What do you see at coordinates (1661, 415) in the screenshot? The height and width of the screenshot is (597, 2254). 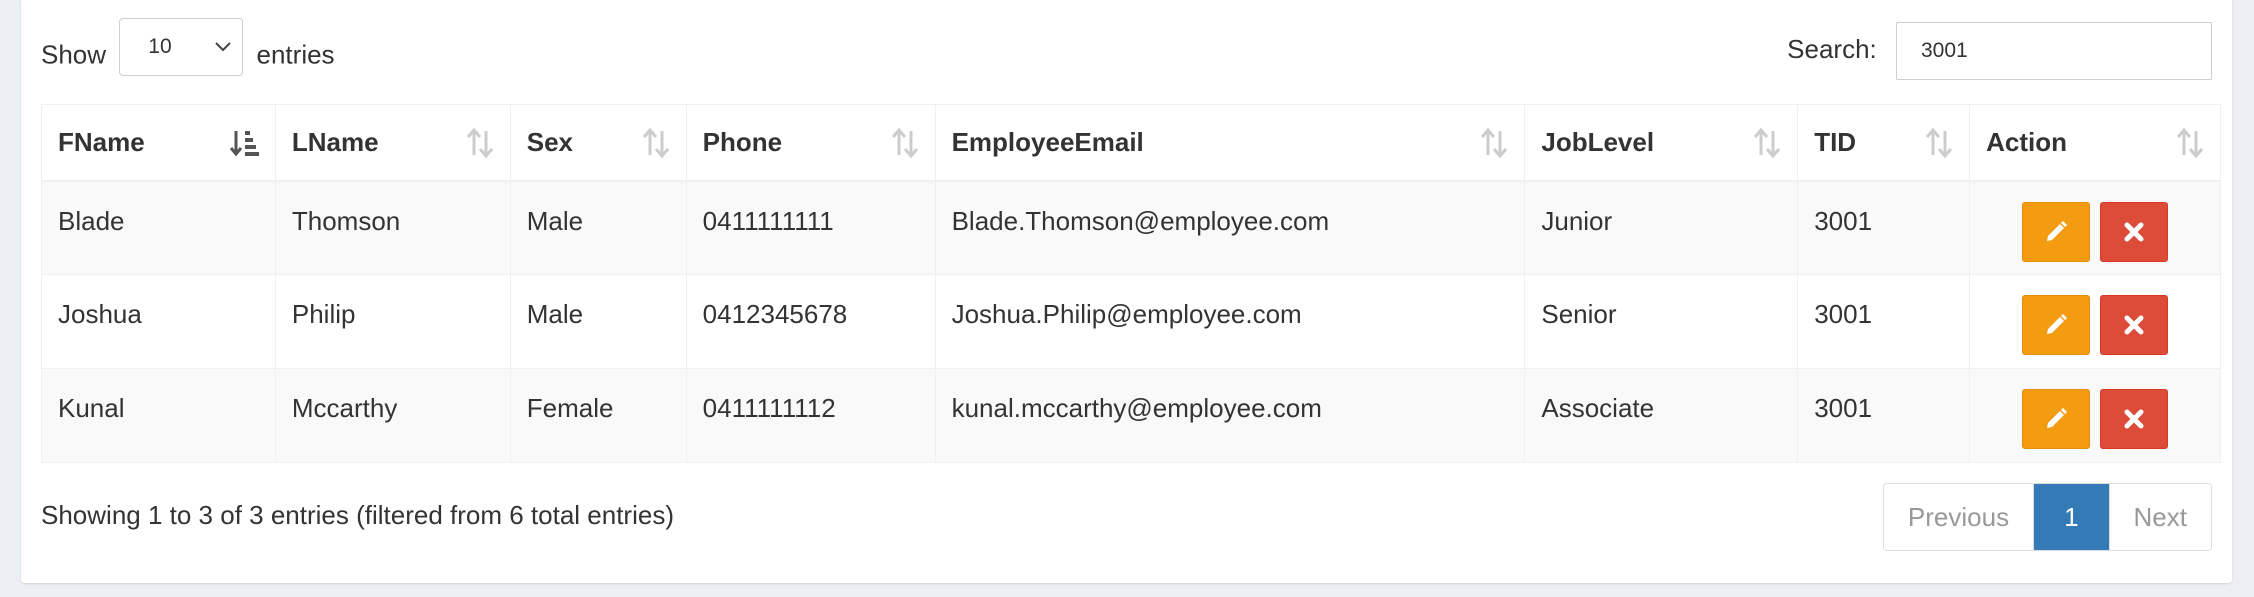 I see `cell-job-level: Associate` at bounding box center [1661, 415].